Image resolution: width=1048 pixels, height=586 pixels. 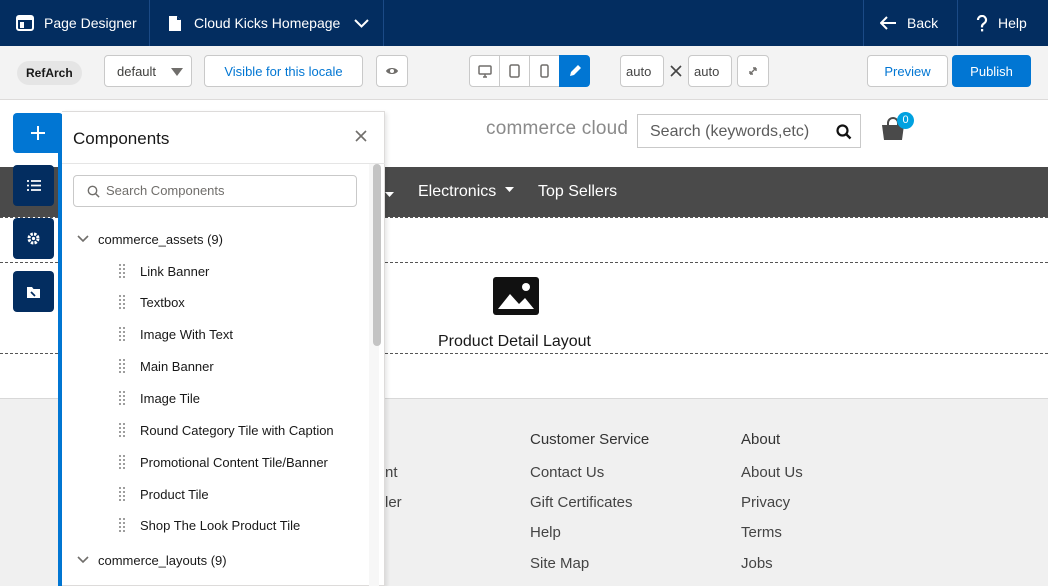 I want to click on height-value: auto, so click(x=707, y=71).